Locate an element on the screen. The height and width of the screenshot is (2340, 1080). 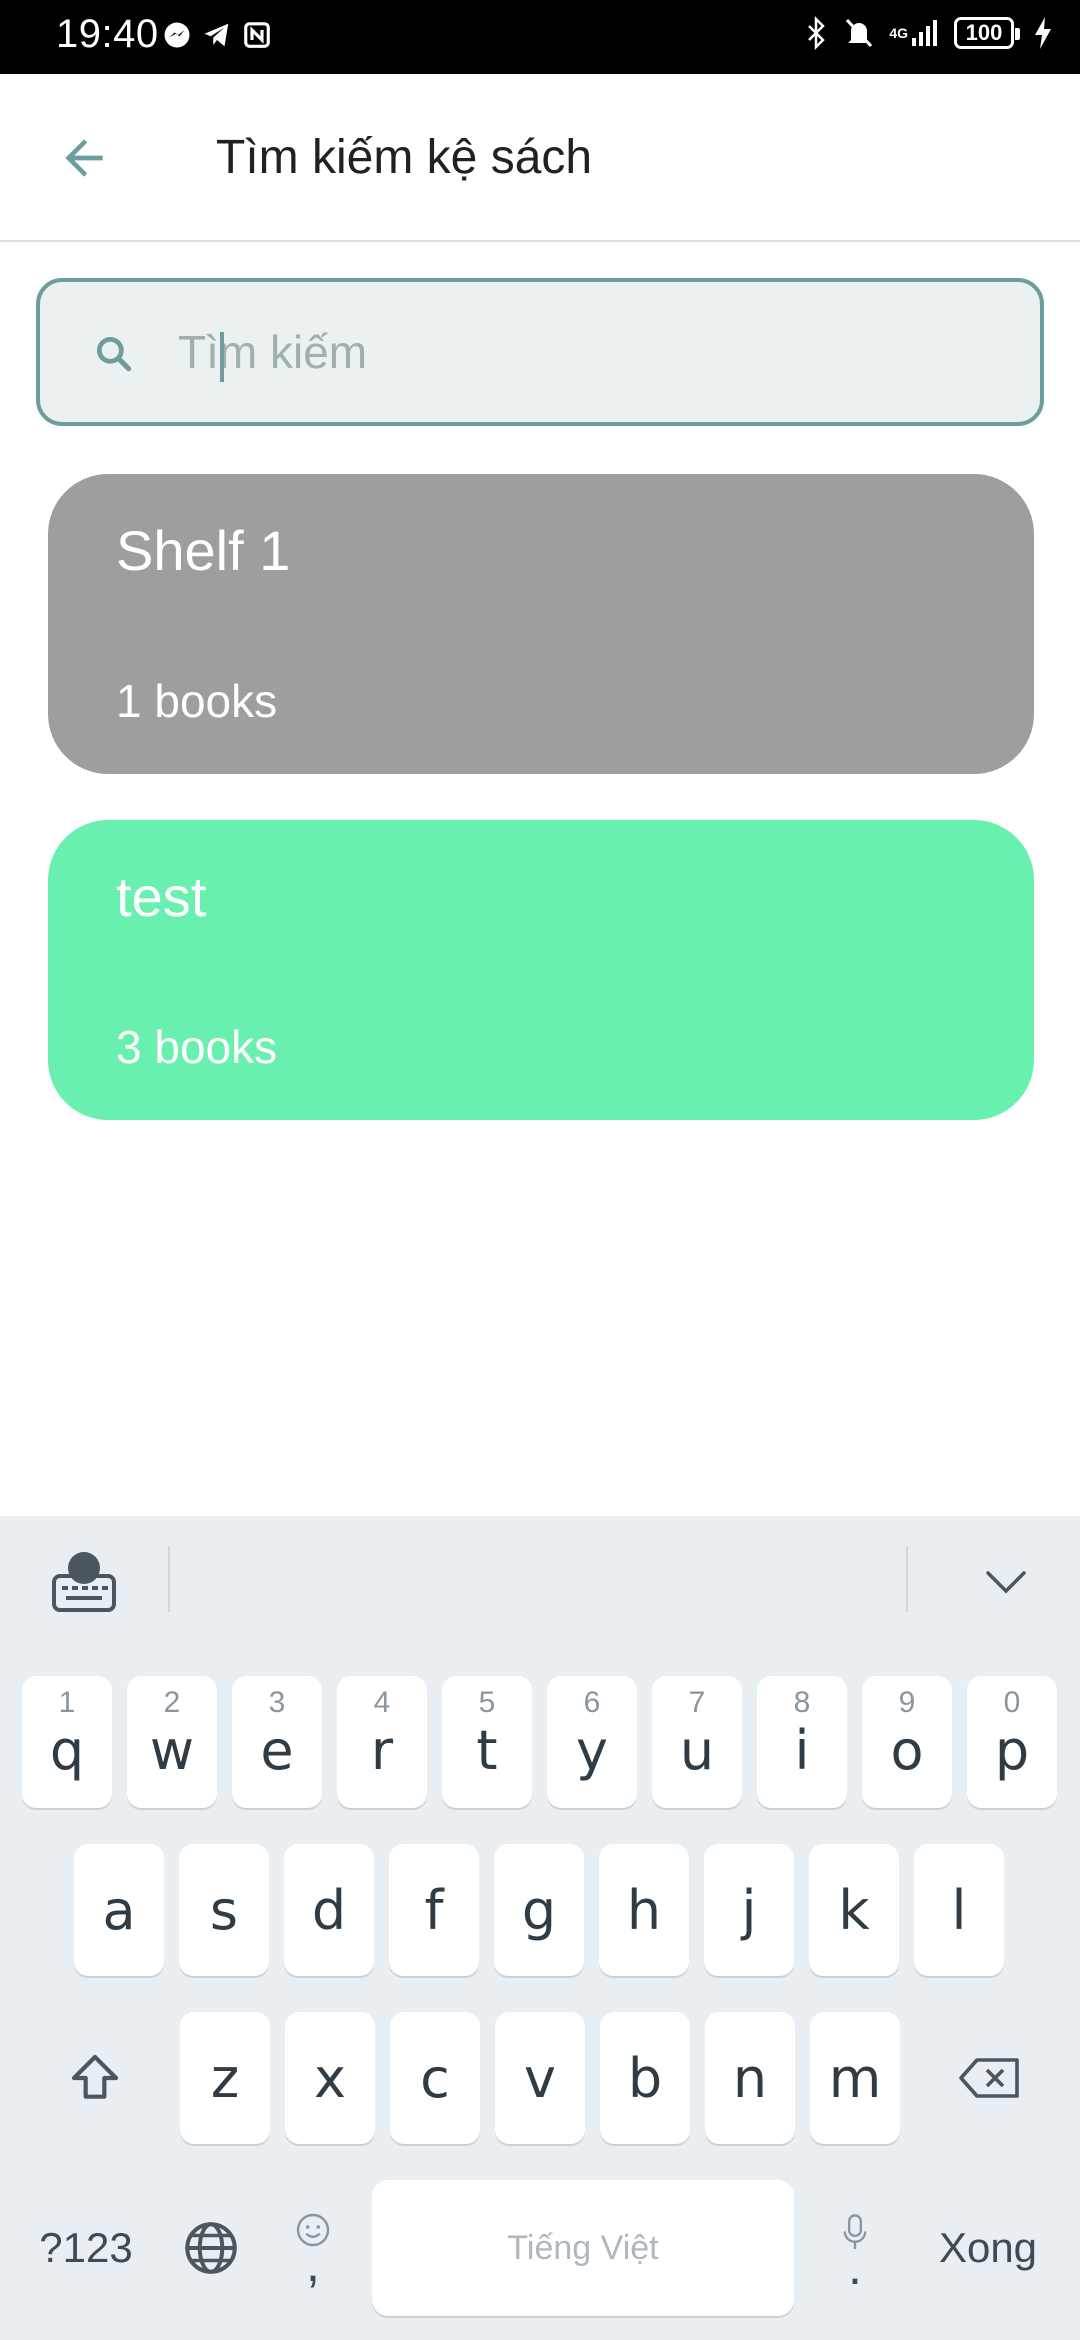
symbols-key: ?123 is located at coordinates (86, 2248).